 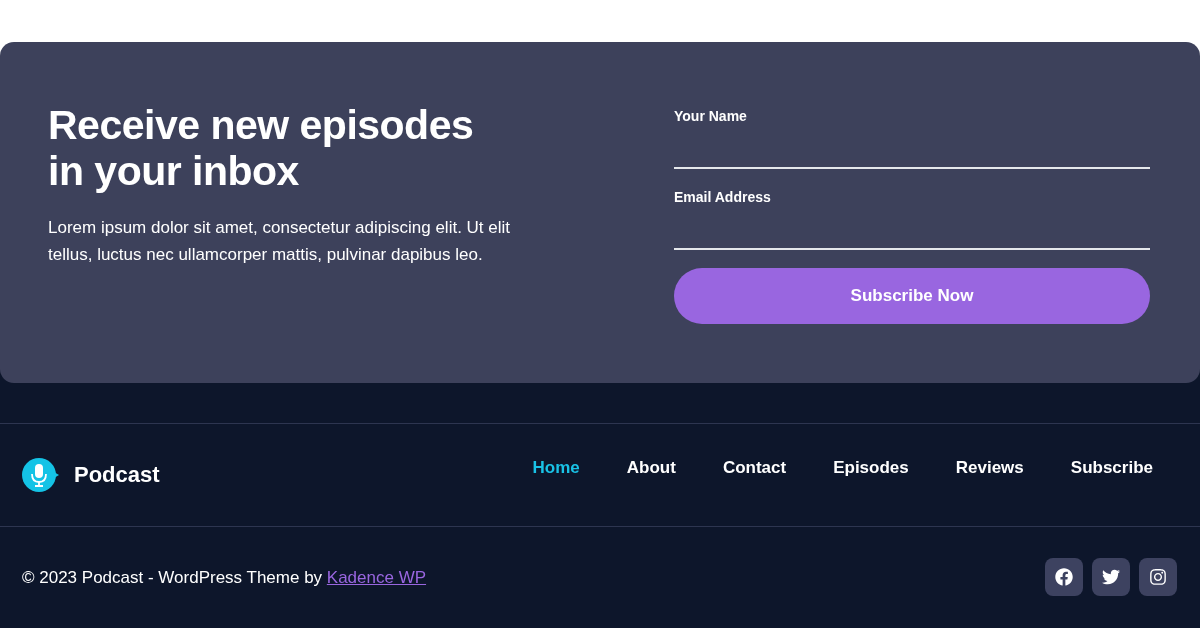 I want to click on nav-link: Reviews, so click(x=989, y=468).